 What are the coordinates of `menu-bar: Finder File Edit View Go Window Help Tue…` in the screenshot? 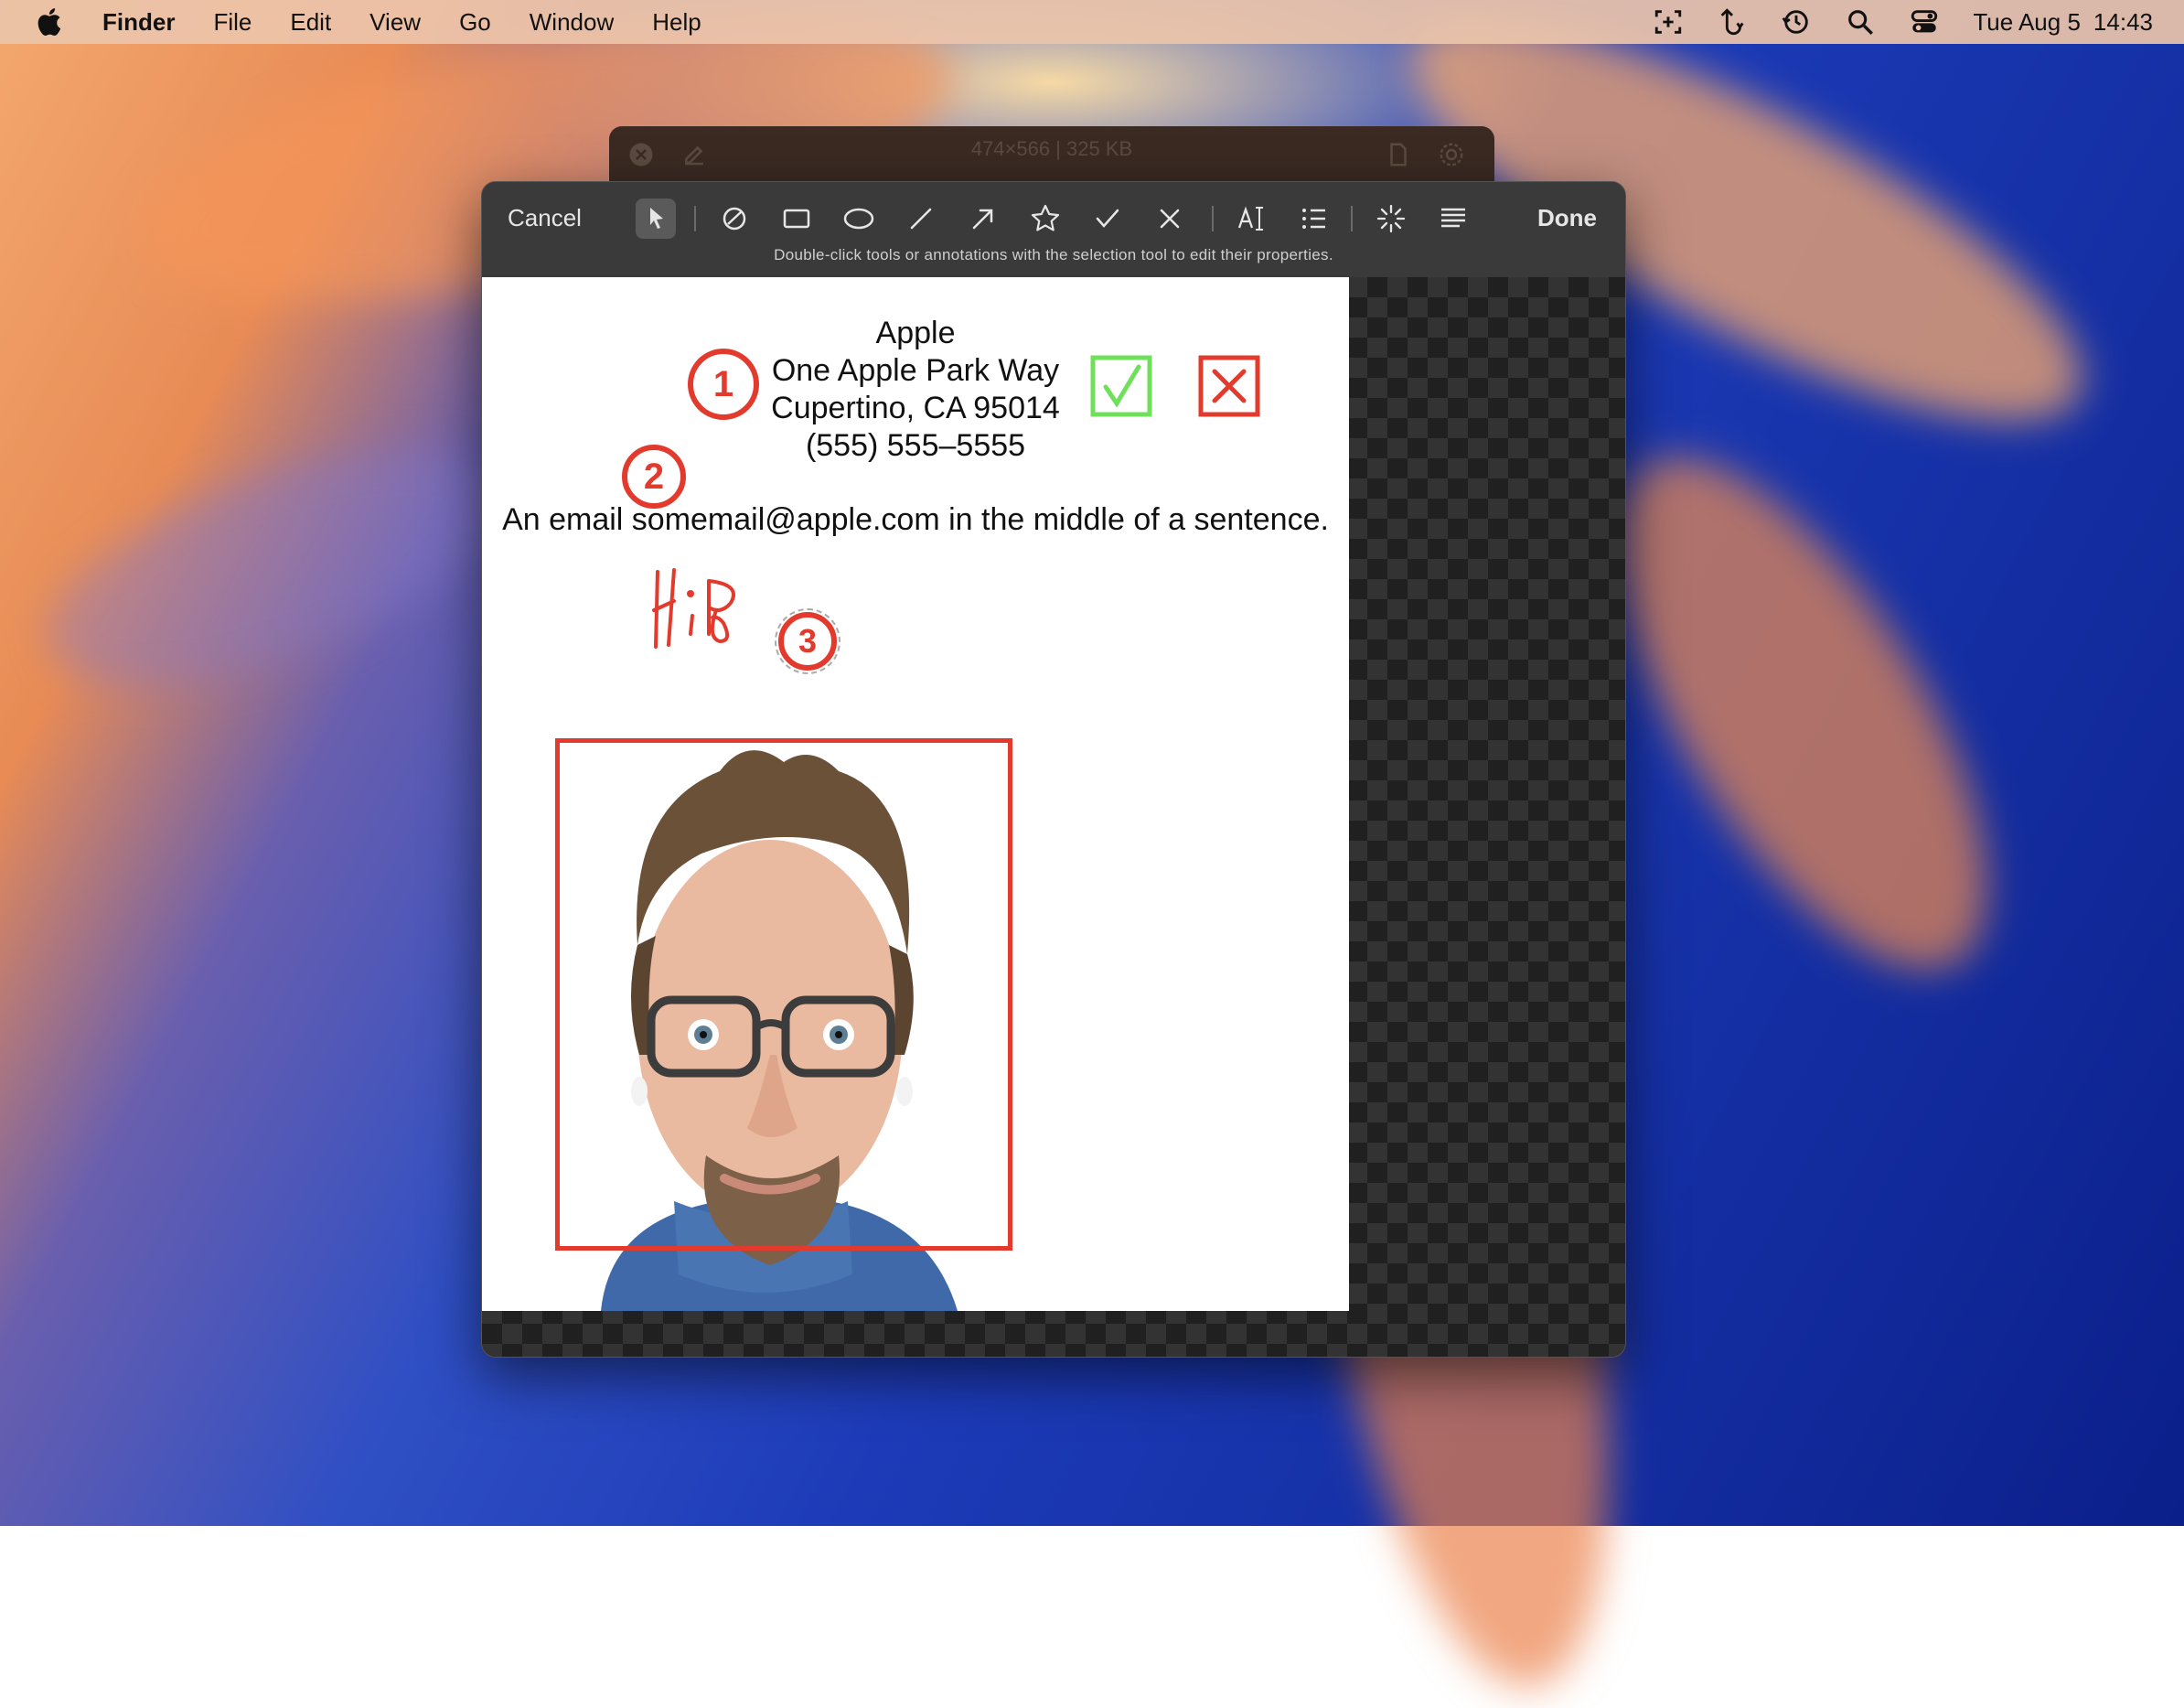 It's located at (1092, 22).